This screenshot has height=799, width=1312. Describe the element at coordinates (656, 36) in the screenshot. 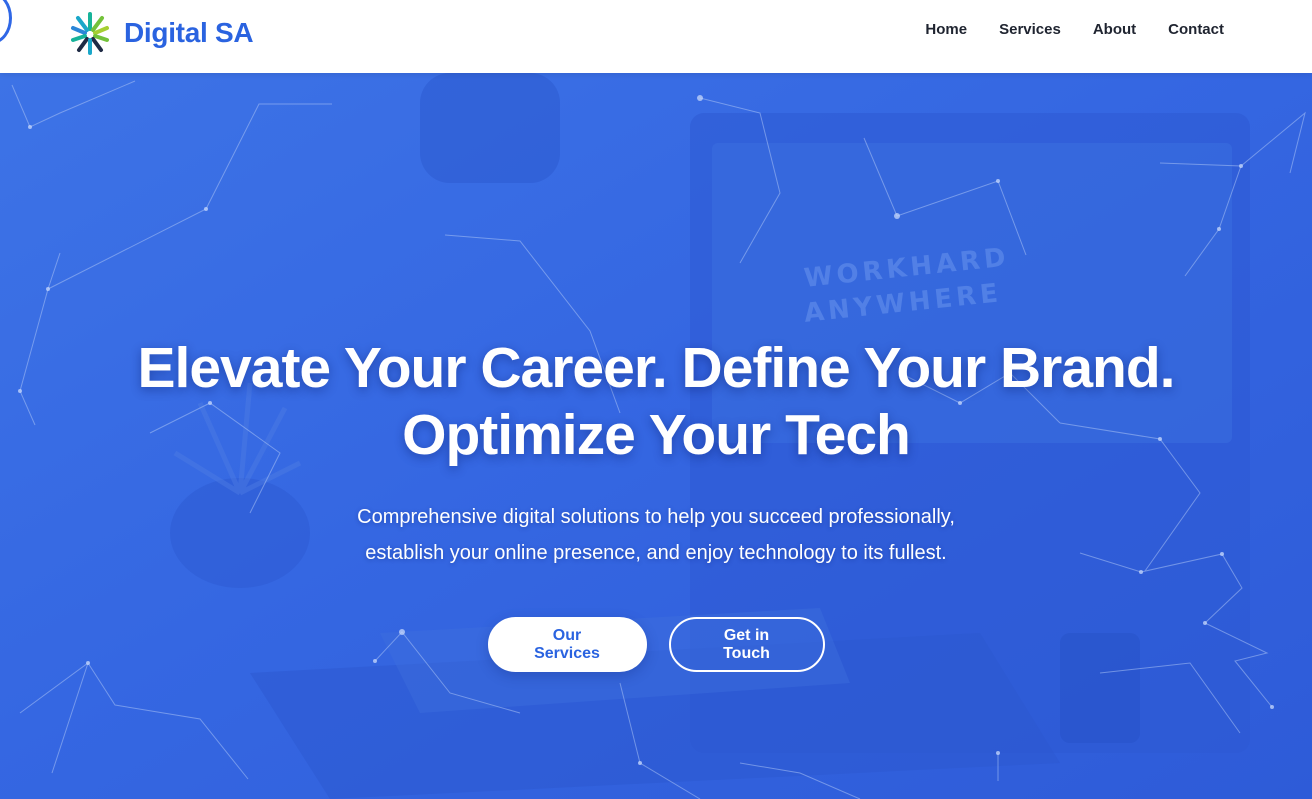

I see `site-header: Digital SA Home Services About Contact` at that location.